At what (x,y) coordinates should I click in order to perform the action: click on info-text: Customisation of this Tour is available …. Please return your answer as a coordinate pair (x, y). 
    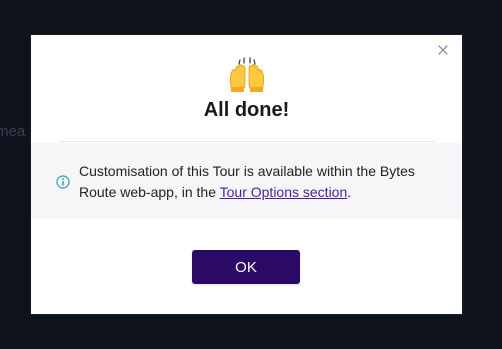
    Looking at the image, I should click on (254, 182).